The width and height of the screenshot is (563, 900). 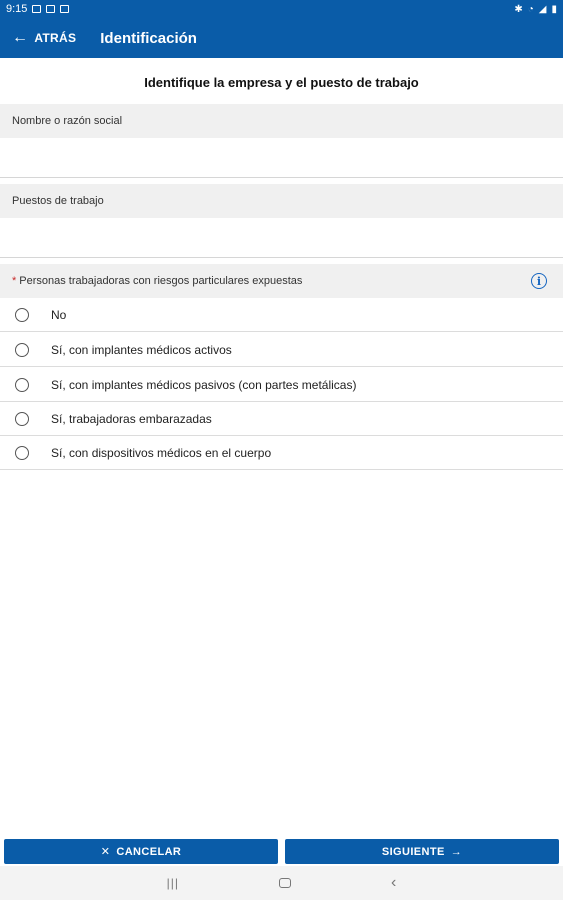 I want to click on page-title: Identificación, so click(x=148, y=38).